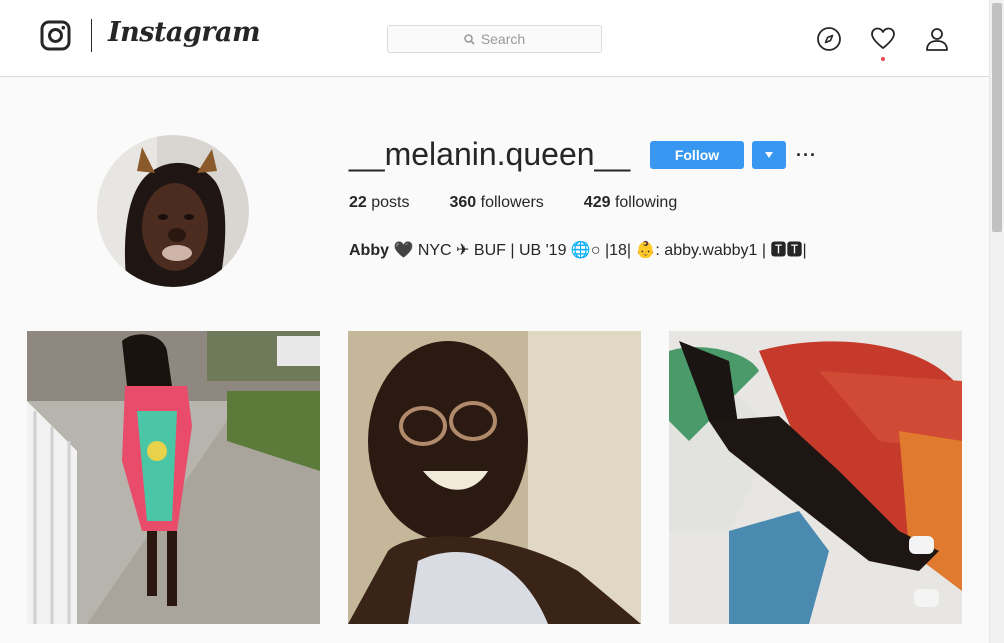 The image size is (1004, 643). I want to click on logo-divider, so click(91, 35).